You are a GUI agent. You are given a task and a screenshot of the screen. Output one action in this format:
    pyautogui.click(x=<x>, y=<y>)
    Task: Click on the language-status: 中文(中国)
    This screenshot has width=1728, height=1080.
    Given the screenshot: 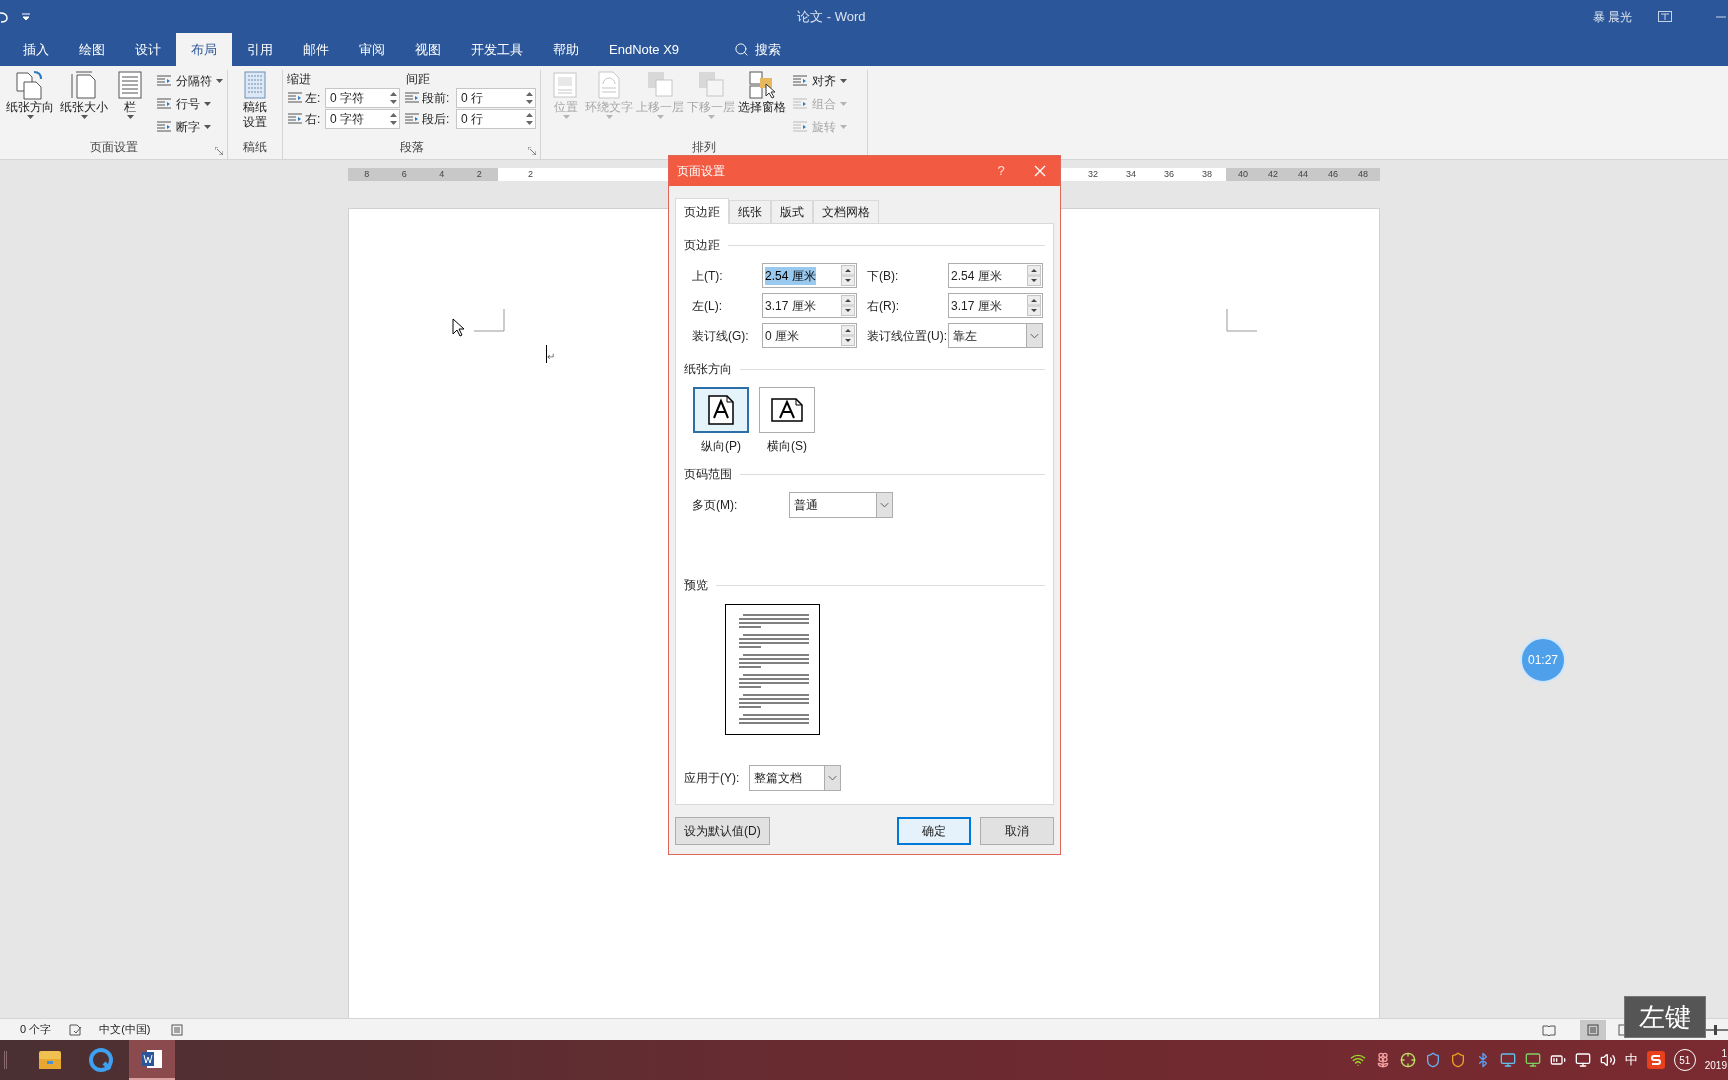 What is the action you would take?
    pyautogui.click(x=125, y=1029)
    